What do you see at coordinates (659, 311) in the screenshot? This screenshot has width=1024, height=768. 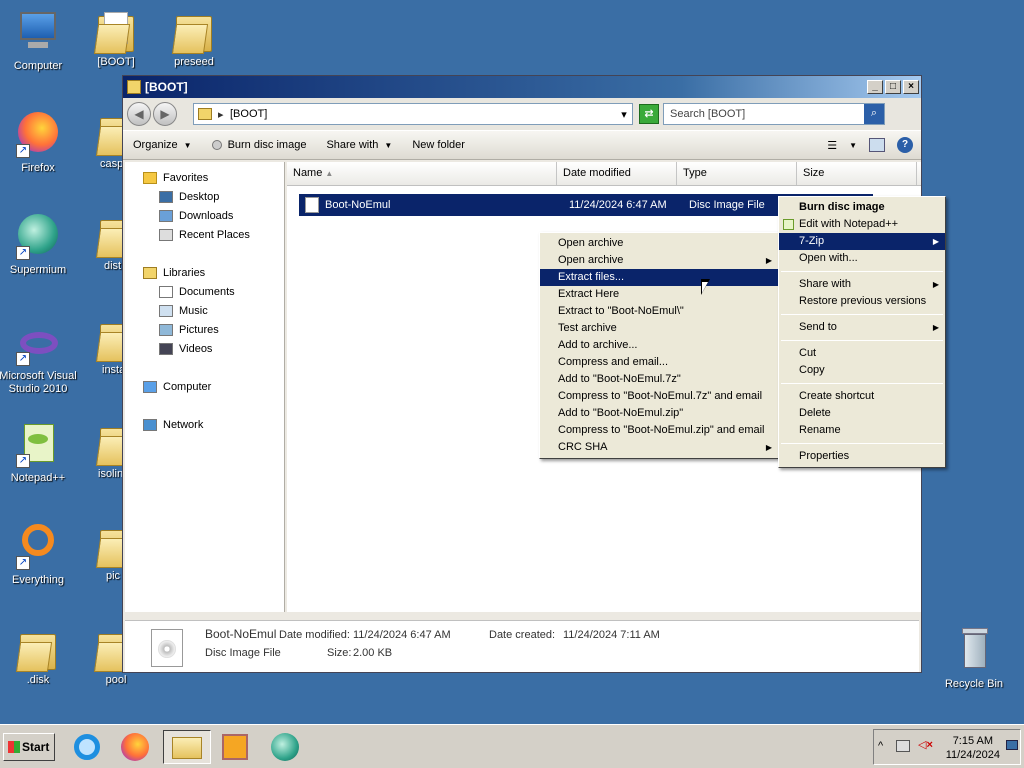 I see `menu-item-extract-to: Extract to "Boot-NoEmul\"` at bounding box center [659, 311].